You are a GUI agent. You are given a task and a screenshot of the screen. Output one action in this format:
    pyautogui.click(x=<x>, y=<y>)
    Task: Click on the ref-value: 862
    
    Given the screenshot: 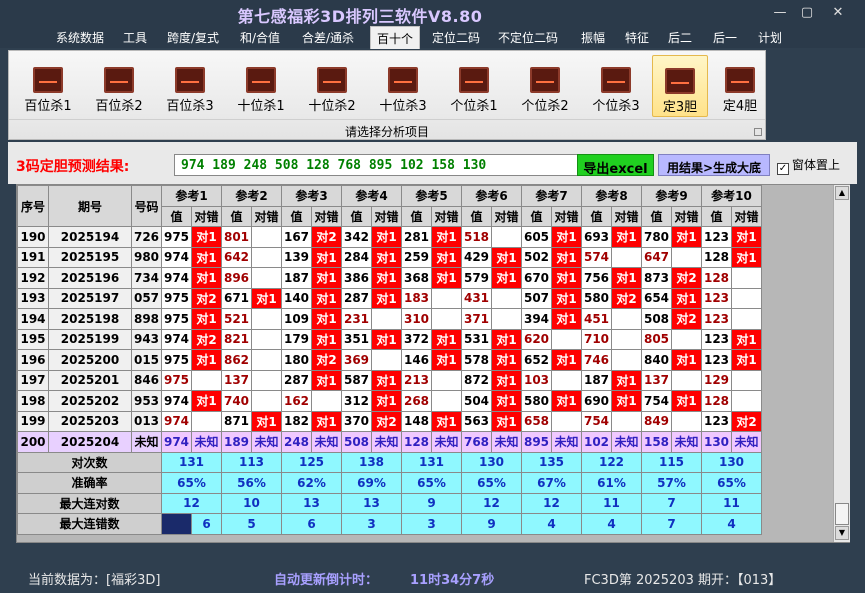 What is the action you would take?
    pyautogui.click(x=236, y=360)
    